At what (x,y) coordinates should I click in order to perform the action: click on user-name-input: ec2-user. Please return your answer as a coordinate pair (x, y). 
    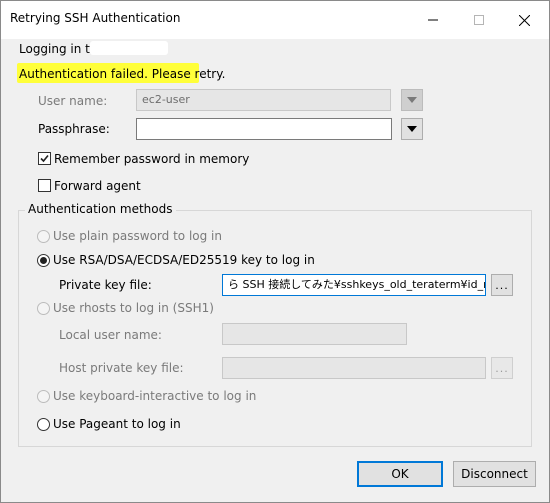
    Looking at the image, I should click on (263, 100).